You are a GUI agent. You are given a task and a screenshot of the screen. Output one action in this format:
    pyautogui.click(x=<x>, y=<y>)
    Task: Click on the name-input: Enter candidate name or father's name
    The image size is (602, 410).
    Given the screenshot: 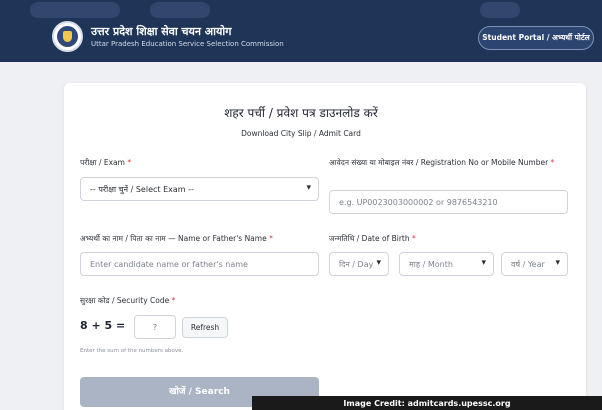 What is the action you would take?
    pyautogui.click(x=199, y=264)
    